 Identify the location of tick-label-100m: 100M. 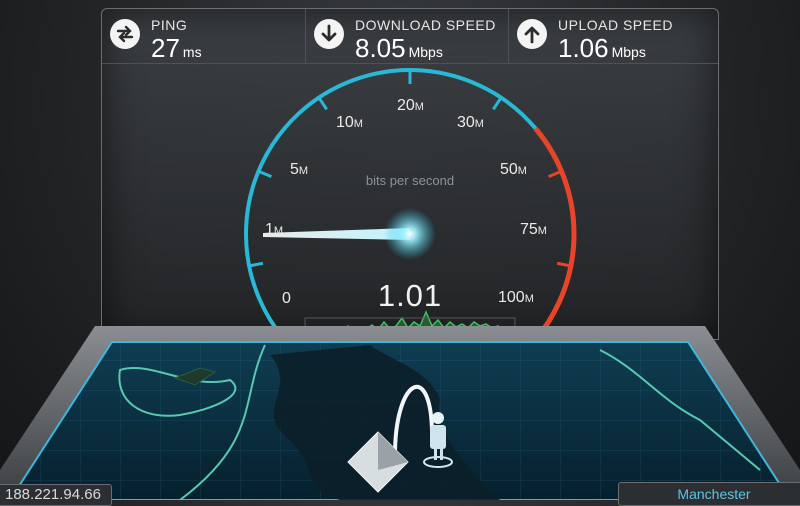
(516, 298).